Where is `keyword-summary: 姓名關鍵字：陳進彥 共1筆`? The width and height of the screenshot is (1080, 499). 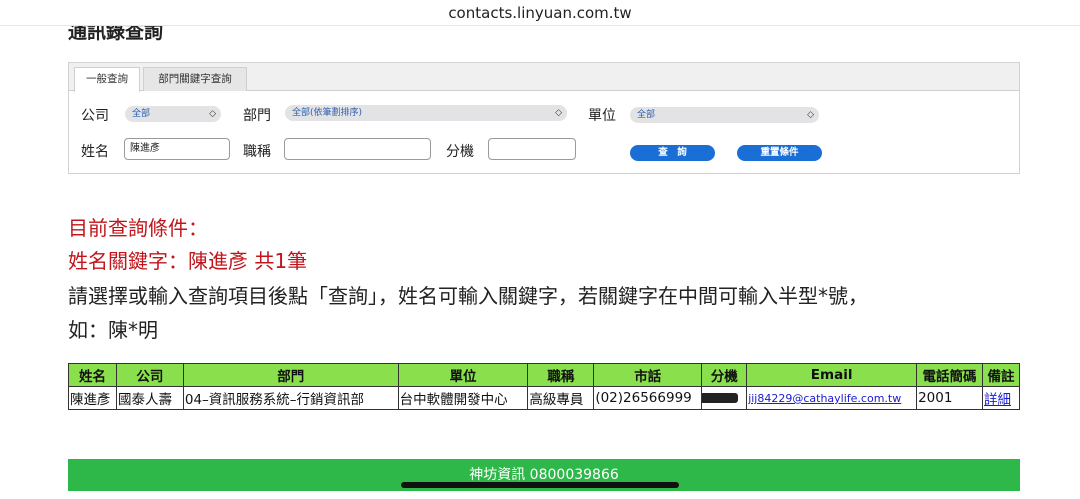 keyword-summary: 姓名關鍵字：陳進彥 共1筆 is located at coordinates (188, 261).